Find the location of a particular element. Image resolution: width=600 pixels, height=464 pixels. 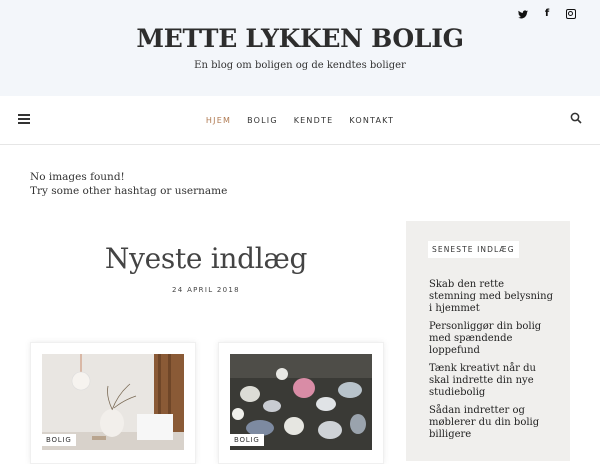

notice-line-2: Try some other hashtag or username is located at coordinates (129, 191).